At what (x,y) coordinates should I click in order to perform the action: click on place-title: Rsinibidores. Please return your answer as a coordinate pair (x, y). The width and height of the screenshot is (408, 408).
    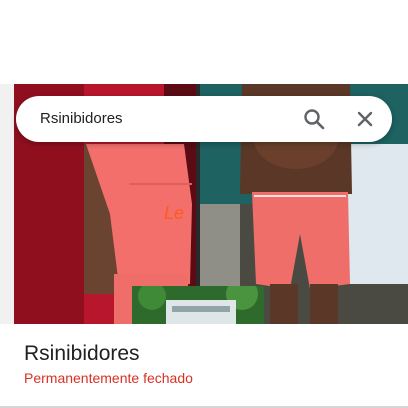
    Looking at the image, I should click on (82, 353).